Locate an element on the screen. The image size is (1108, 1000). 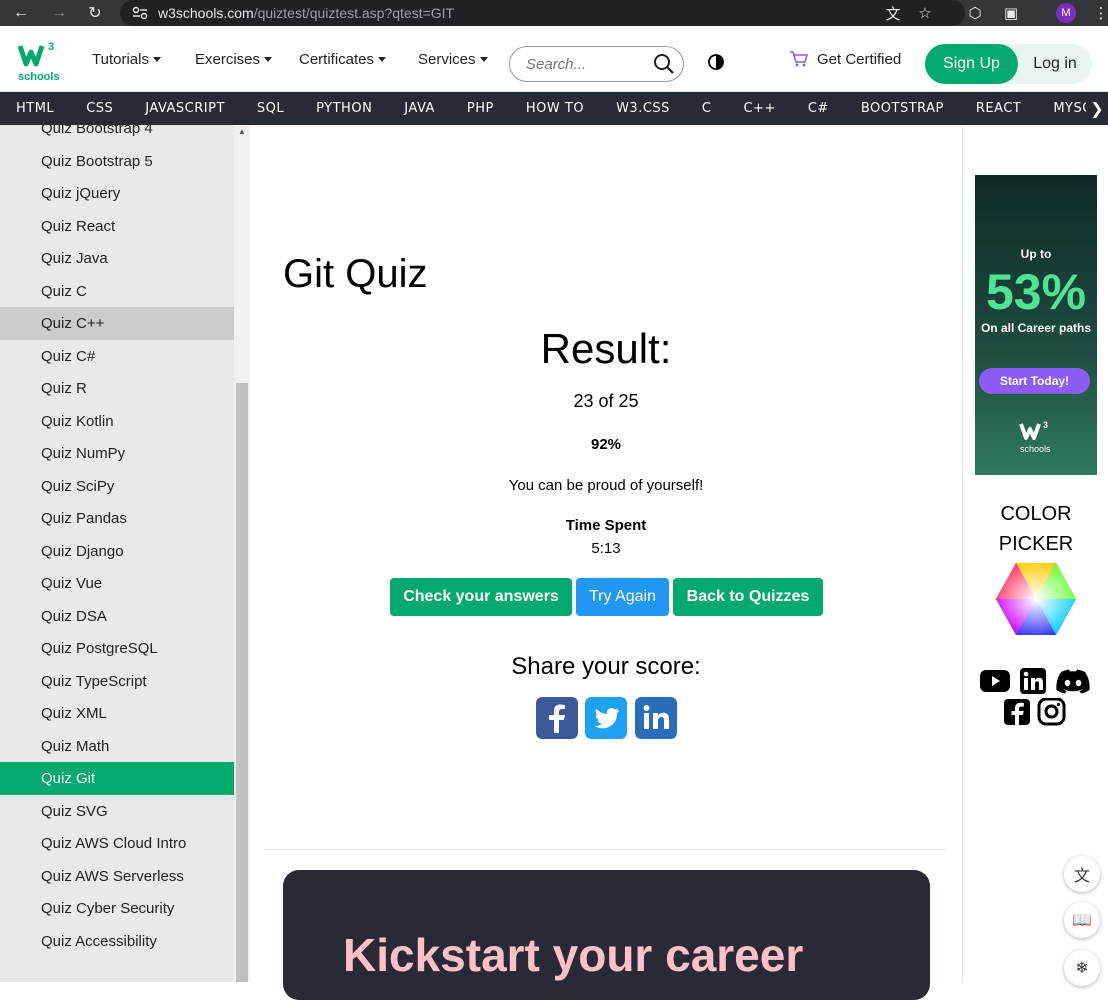
ad-logo-sup: 3 is located at coordinates (1045, 425).